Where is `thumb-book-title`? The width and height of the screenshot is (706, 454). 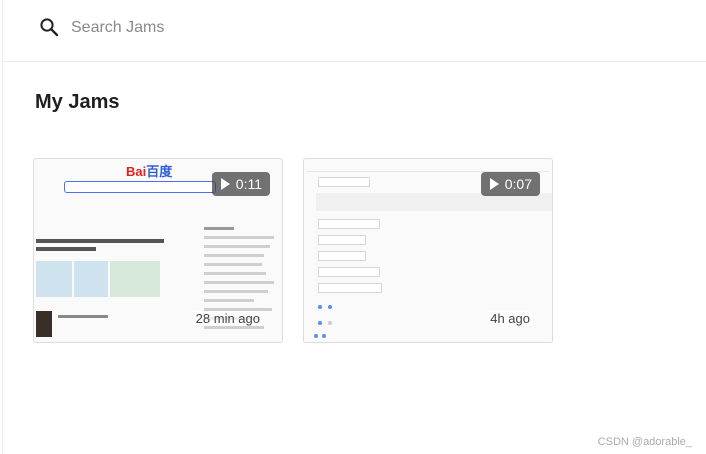
thumb-book-title is located at coordinates (83, 316).